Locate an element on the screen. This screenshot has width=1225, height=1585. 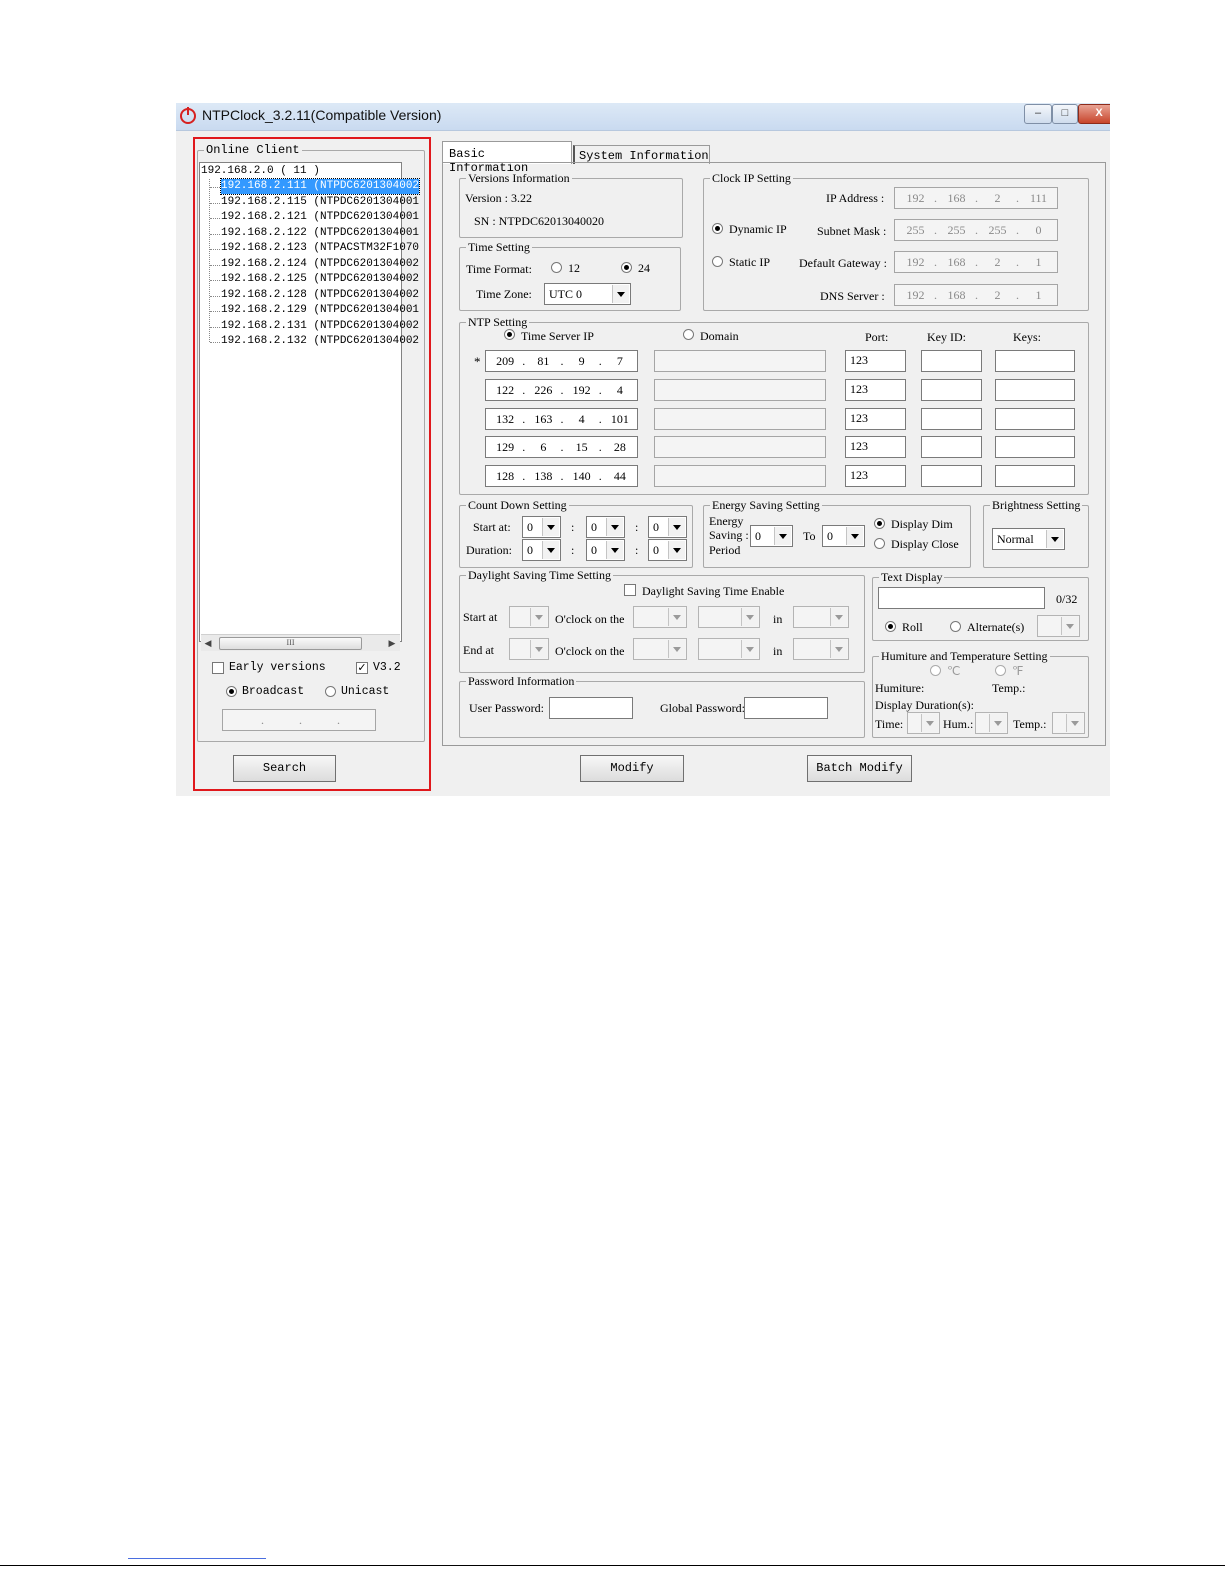
countdown-colon: : is located at coordinates (573, 527).